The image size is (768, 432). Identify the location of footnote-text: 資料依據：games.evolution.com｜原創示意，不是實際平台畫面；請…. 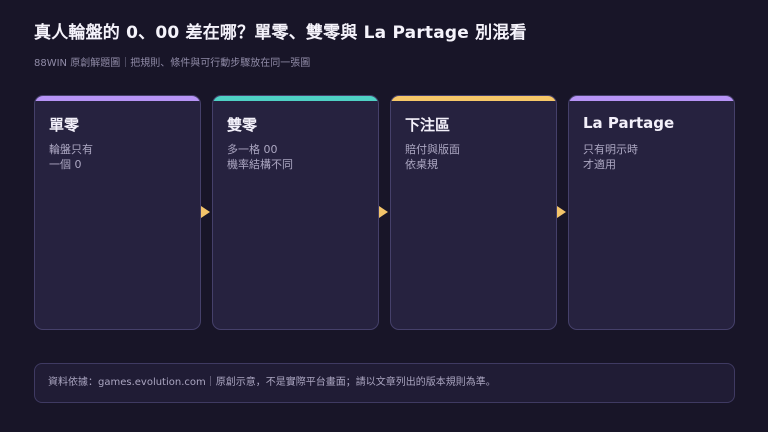
(272, 382).